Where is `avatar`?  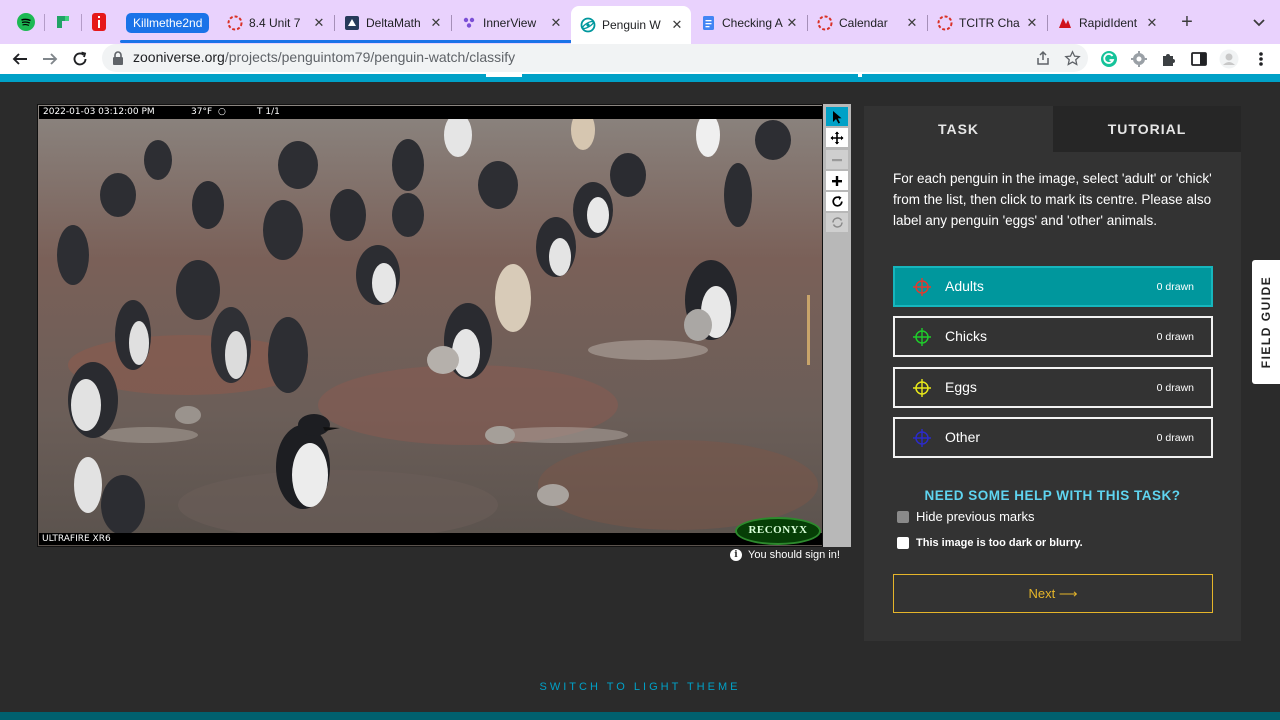 avatar is located at coordinates (1229, 59).